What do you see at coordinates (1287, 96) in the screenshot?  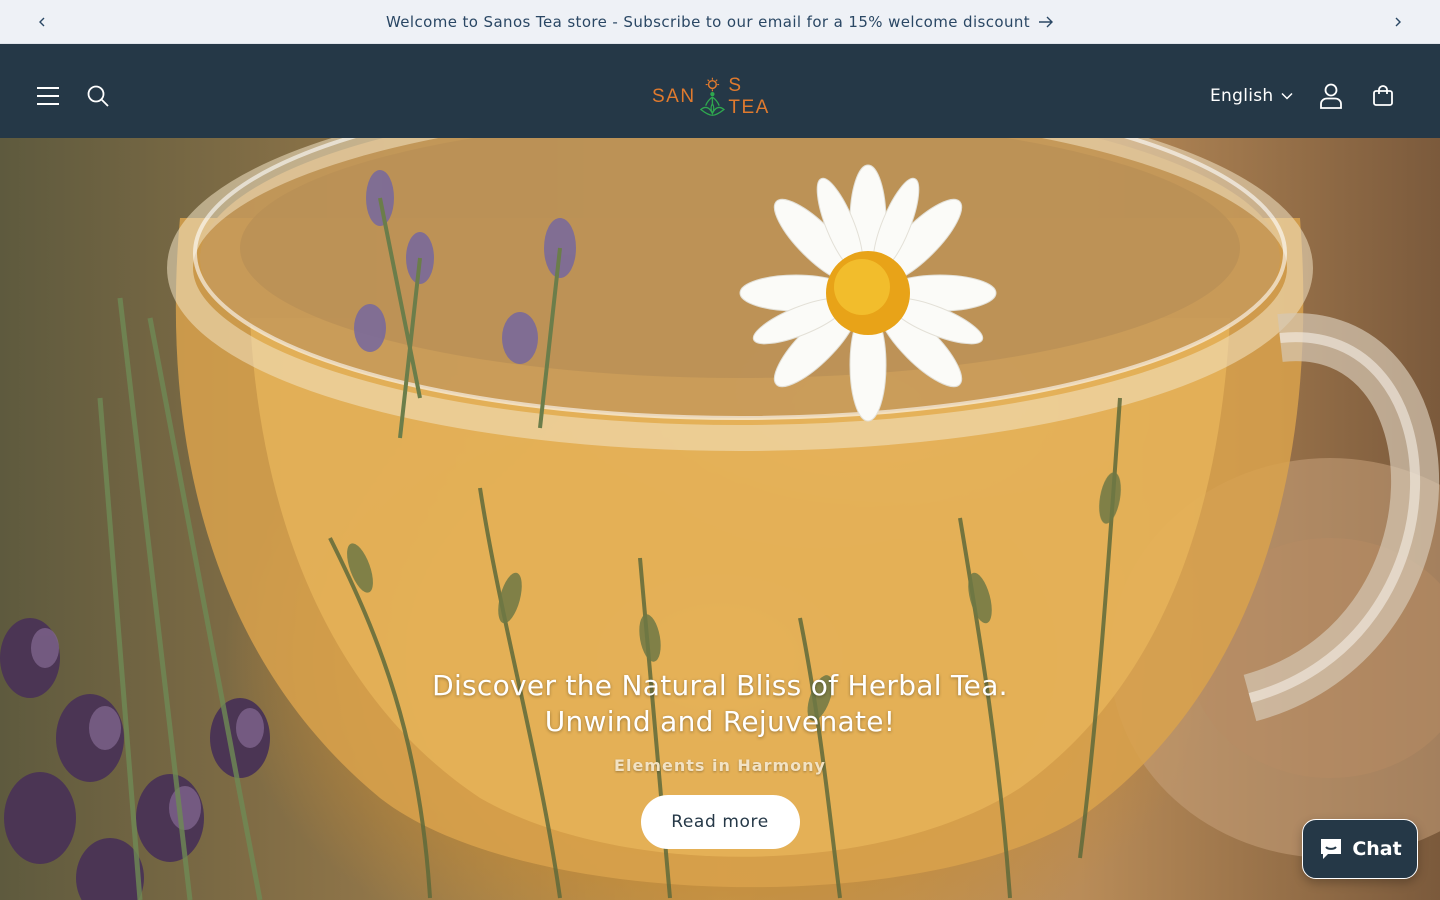 I see `chevron-down-icon` at bounding box center [1287, 96].